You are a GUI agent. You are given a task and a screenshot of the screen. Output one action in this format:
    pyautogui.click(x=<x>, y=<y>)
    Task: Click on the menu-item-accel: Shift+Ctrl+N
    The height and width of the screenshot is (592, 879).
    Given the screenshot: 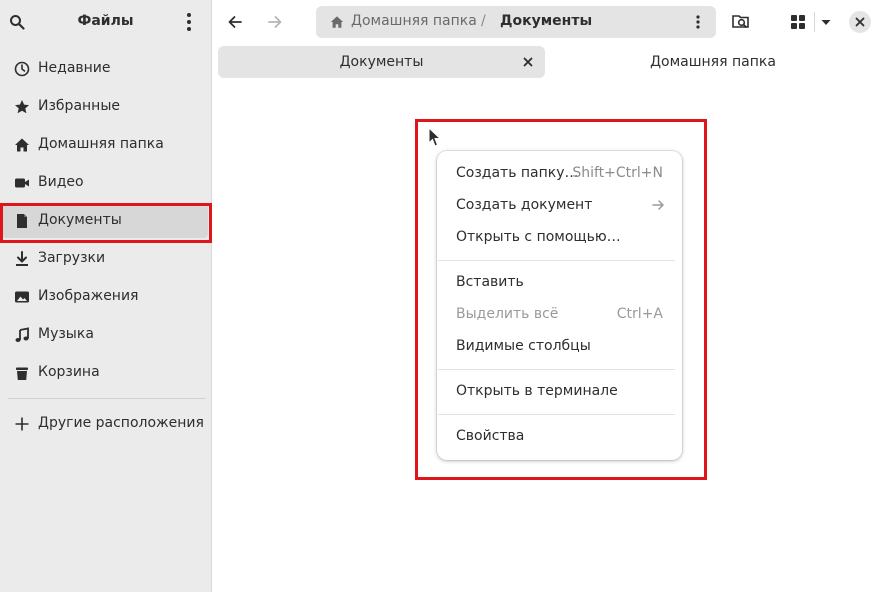 What is the action you would take?
    pyautogui.click(x=617, y=173)
    